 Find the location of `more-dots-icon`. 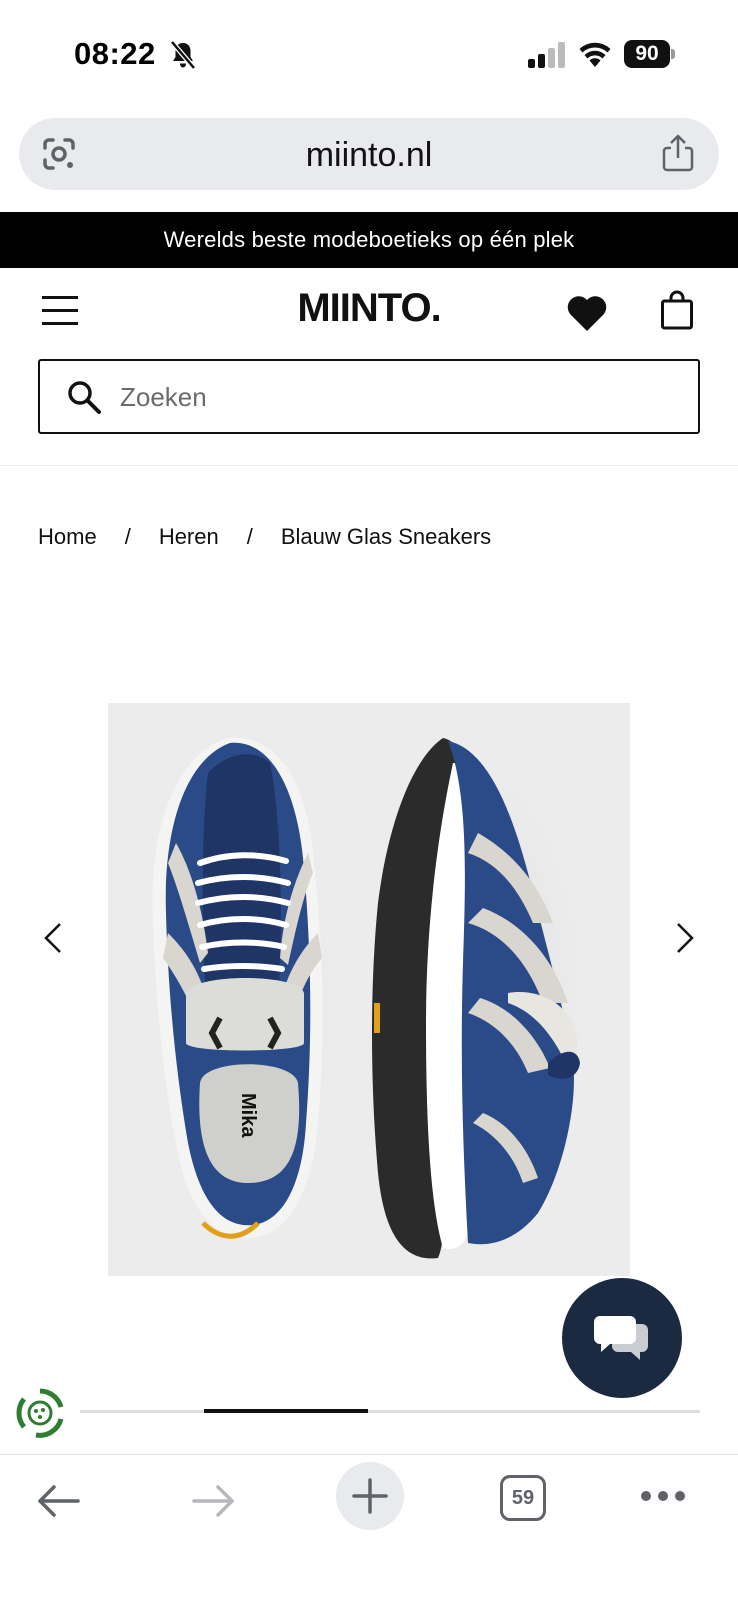

more-dots-icon is located at coordinates (663, 1496).